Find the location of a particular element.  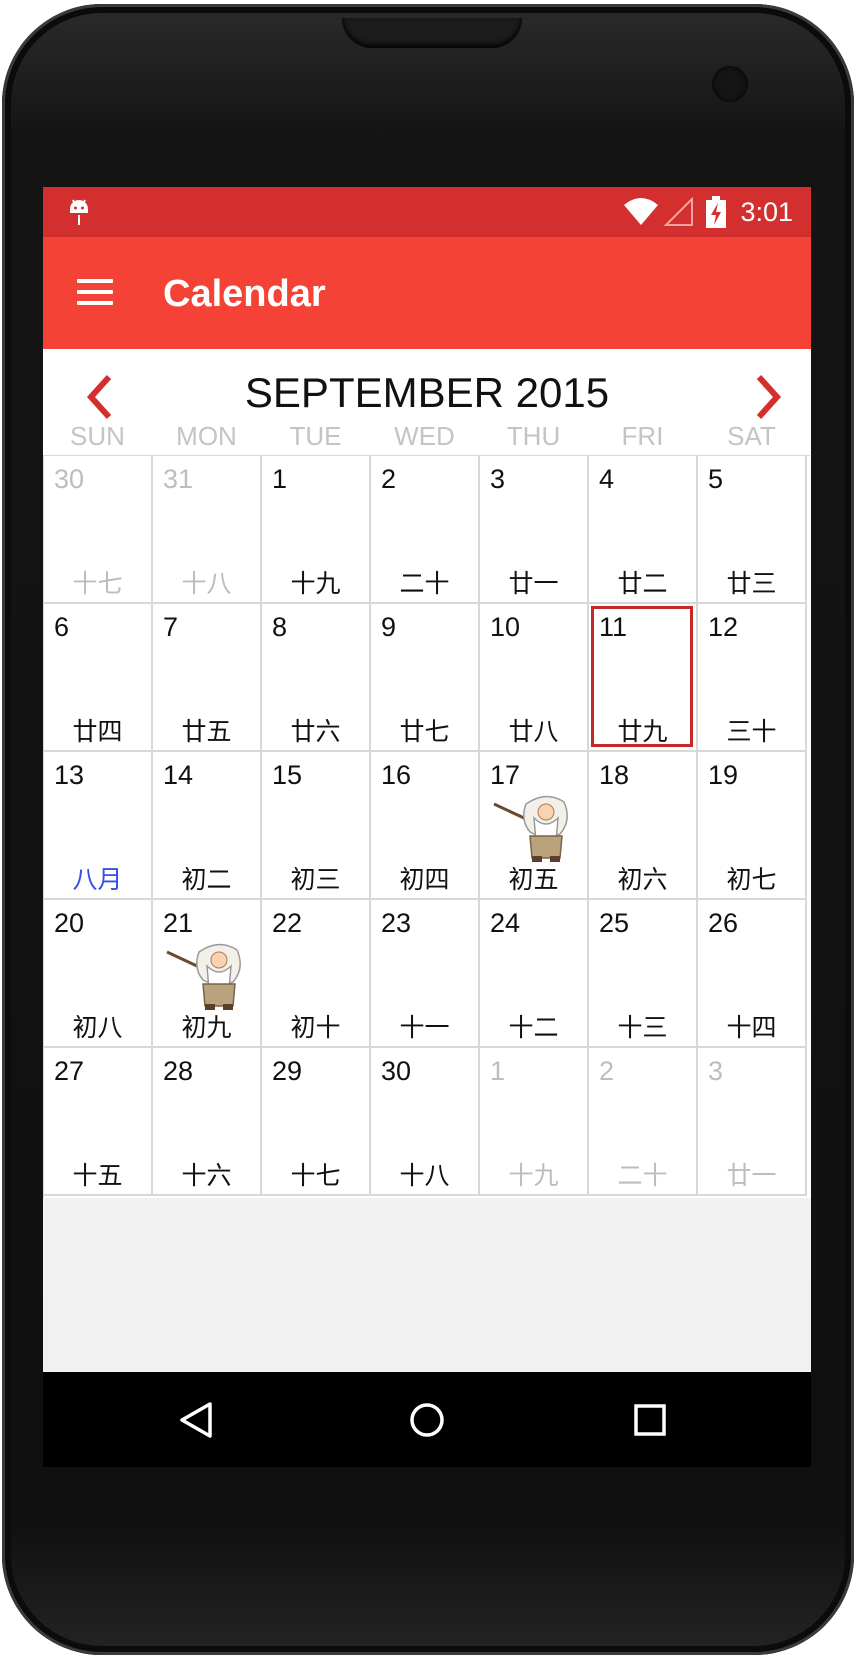

day-cell: 26 十四 is located at coordinates (752, 974).